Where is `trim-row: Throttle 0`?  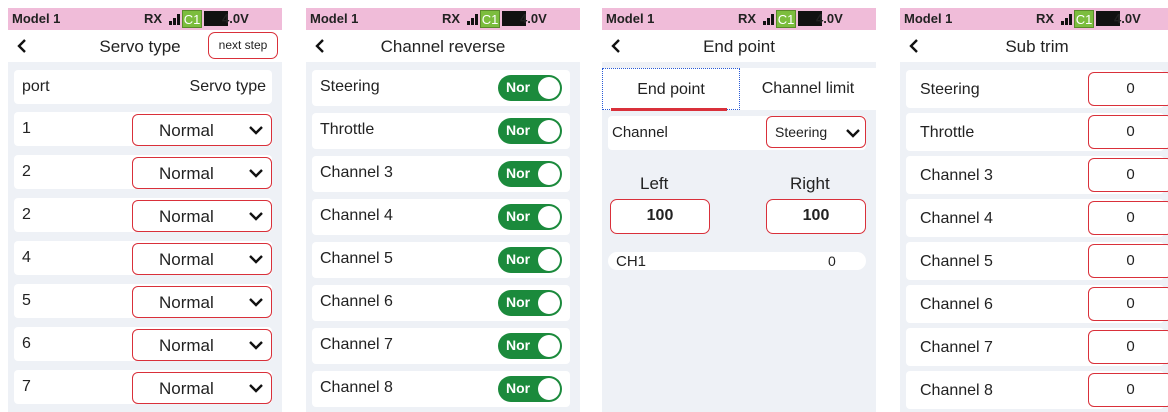 trim-row: Throttle 0 is located at coordinates (1037, 132).